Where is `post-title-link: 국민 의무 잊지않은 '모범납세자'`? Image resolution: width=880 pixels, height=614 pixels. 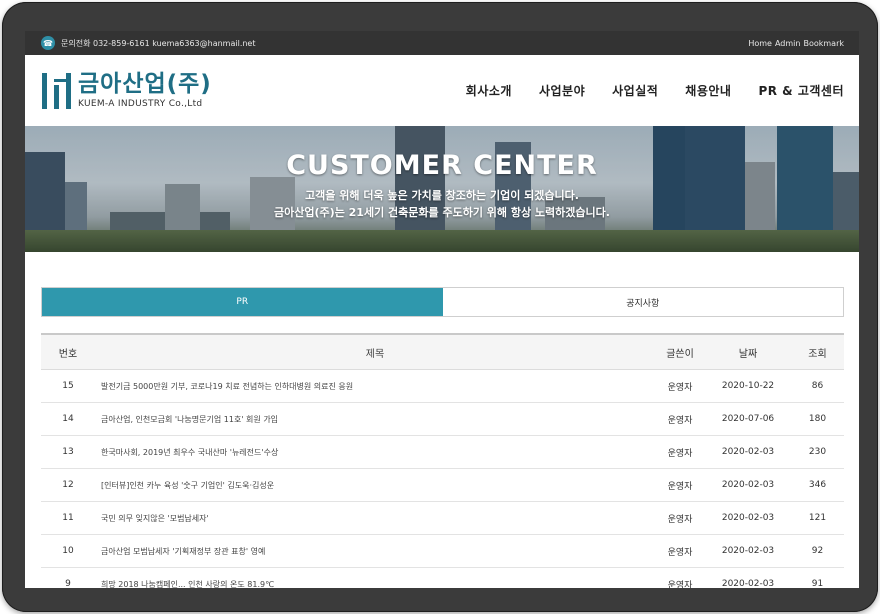 post-title-link: 국민 의무 잊지않은 '모범납세자' is located at coordinates (375, 518).